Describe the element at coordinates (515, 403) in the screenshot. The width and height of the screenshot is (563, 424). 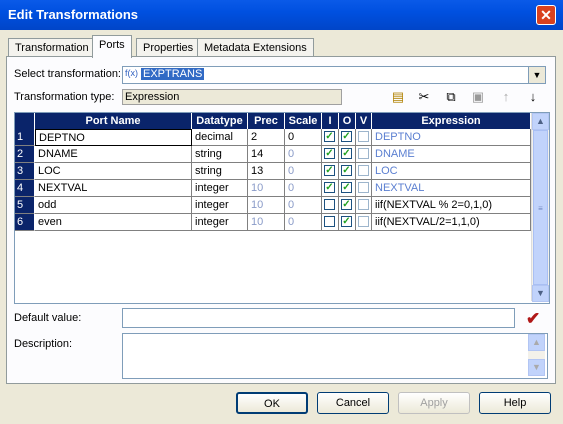
I see `help-button: Help` at that location.